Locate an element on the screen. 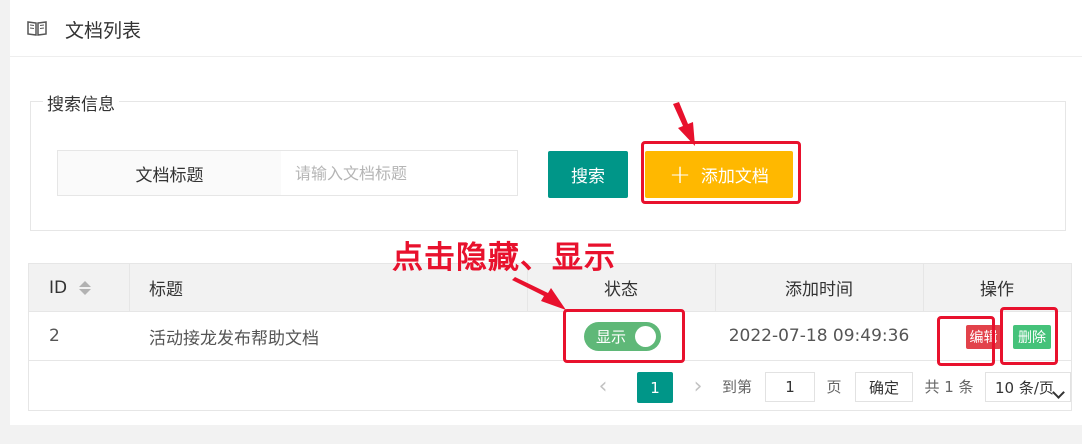  page-size-value: 10 条/页 is located at coordinates (1024, 387).